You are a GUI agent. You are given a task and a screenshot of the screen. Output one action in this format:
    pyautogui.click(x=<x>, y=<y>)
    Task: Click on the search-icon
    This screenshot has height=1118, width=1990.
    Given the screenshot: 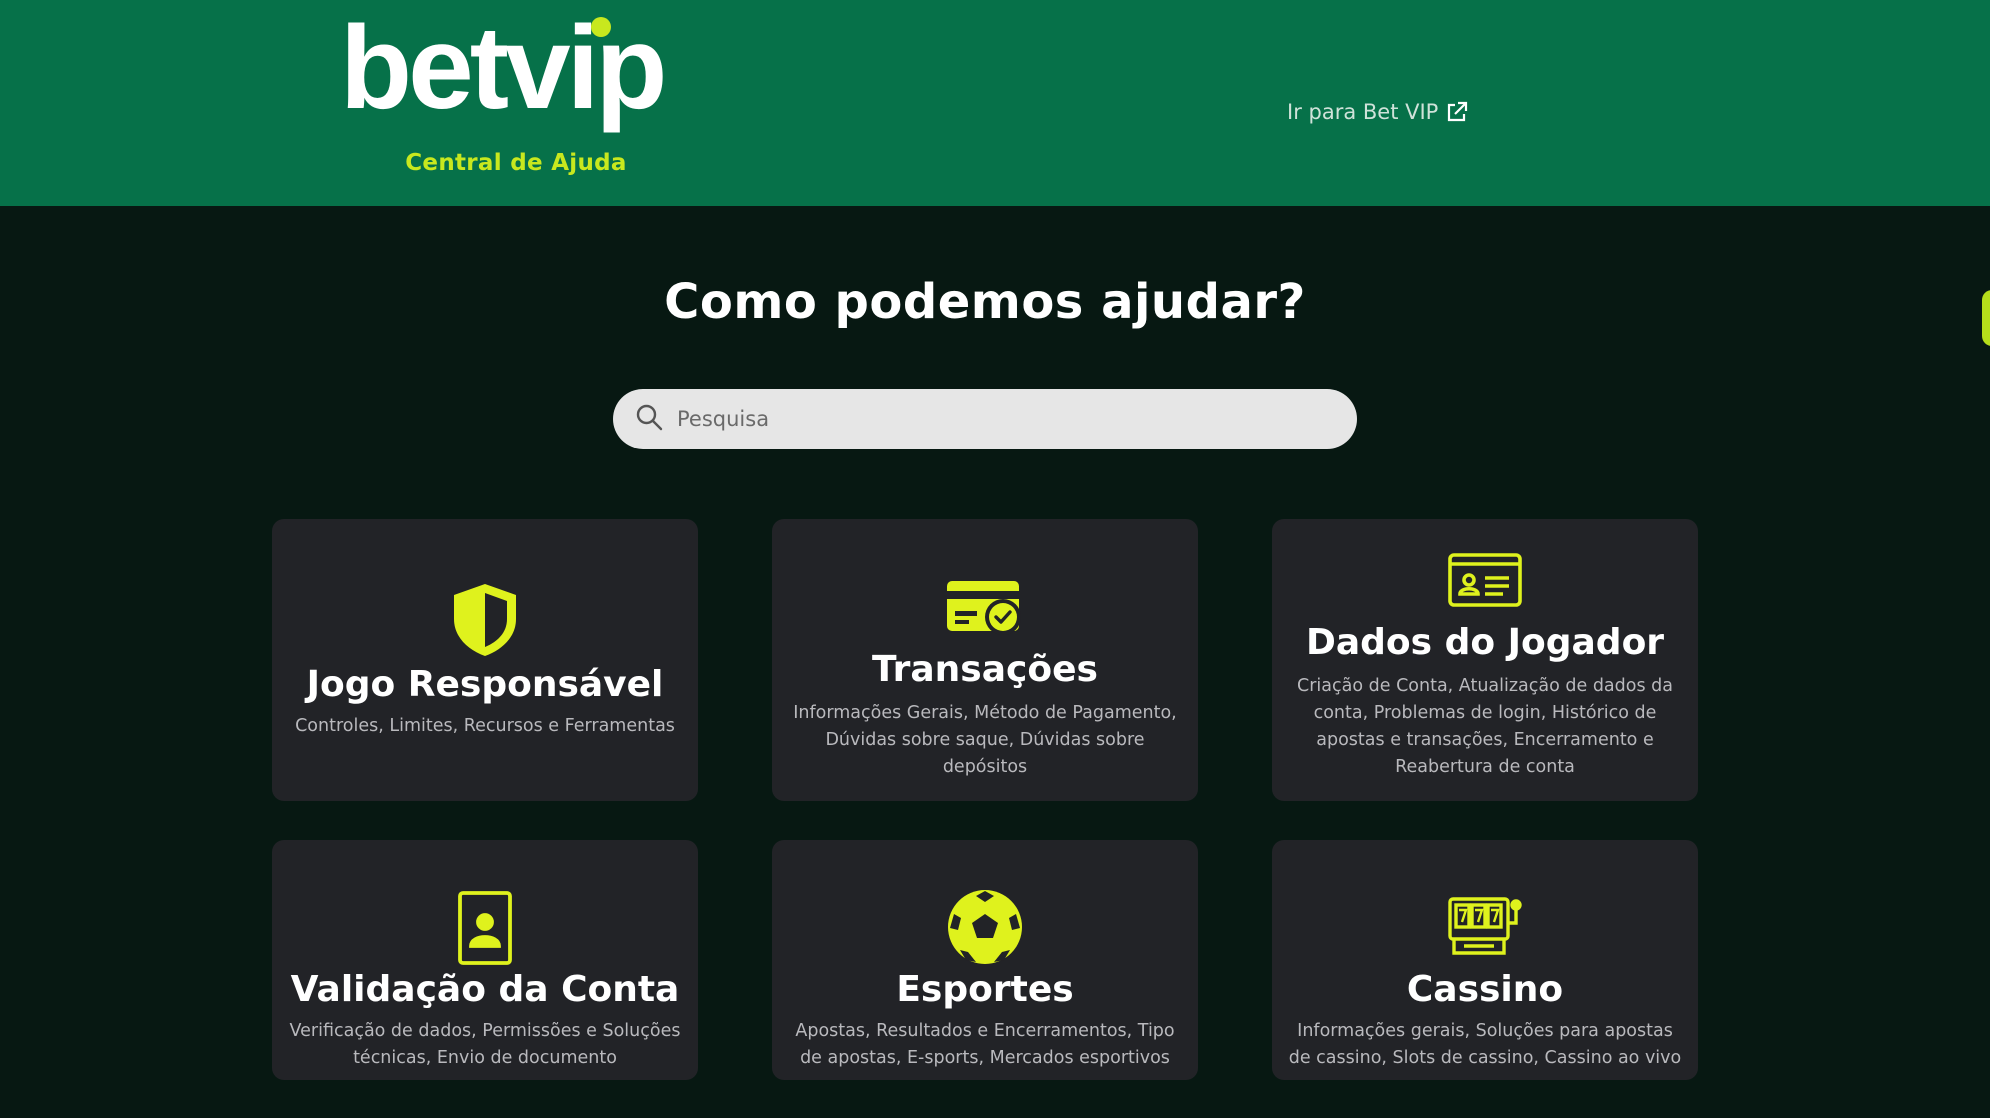 What is the action you would take?
    pyautogui.click(x=649, y=419)
    